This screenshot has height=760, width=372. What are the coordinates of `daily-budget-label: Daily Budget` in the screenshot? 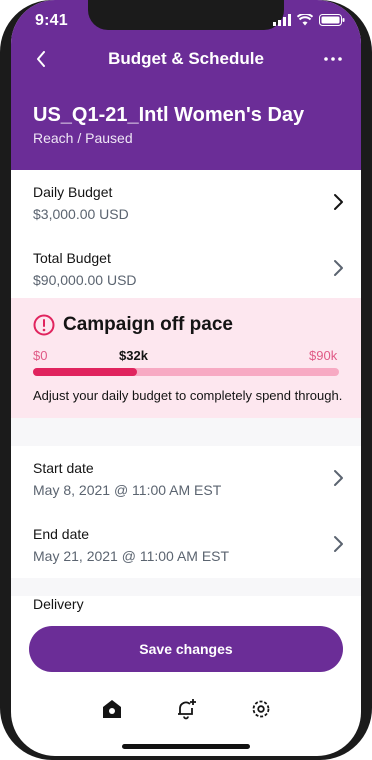 It's located at (73, 192).